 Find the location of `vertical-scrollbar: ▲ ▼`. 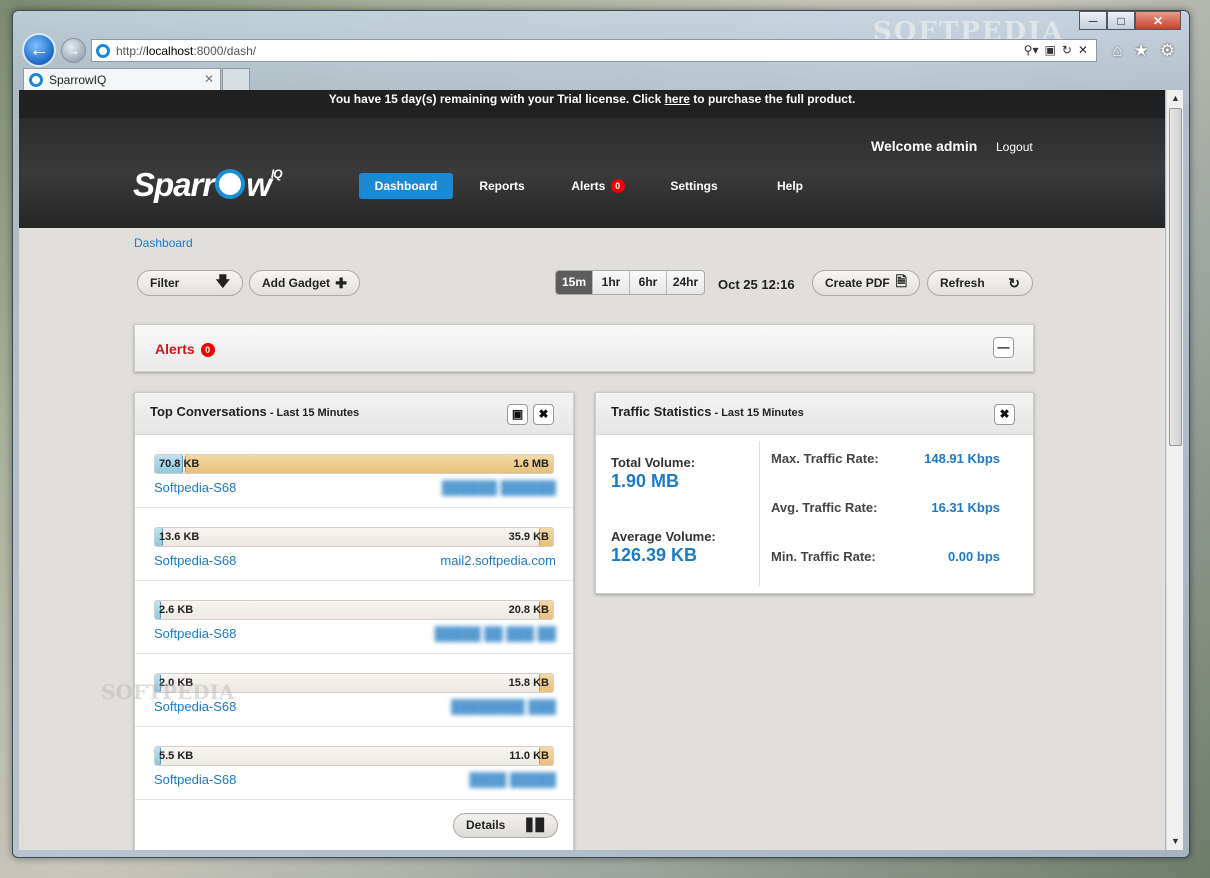

vertical-scrollbar: ▲ ▼ is located at coordinates (1174, 470).